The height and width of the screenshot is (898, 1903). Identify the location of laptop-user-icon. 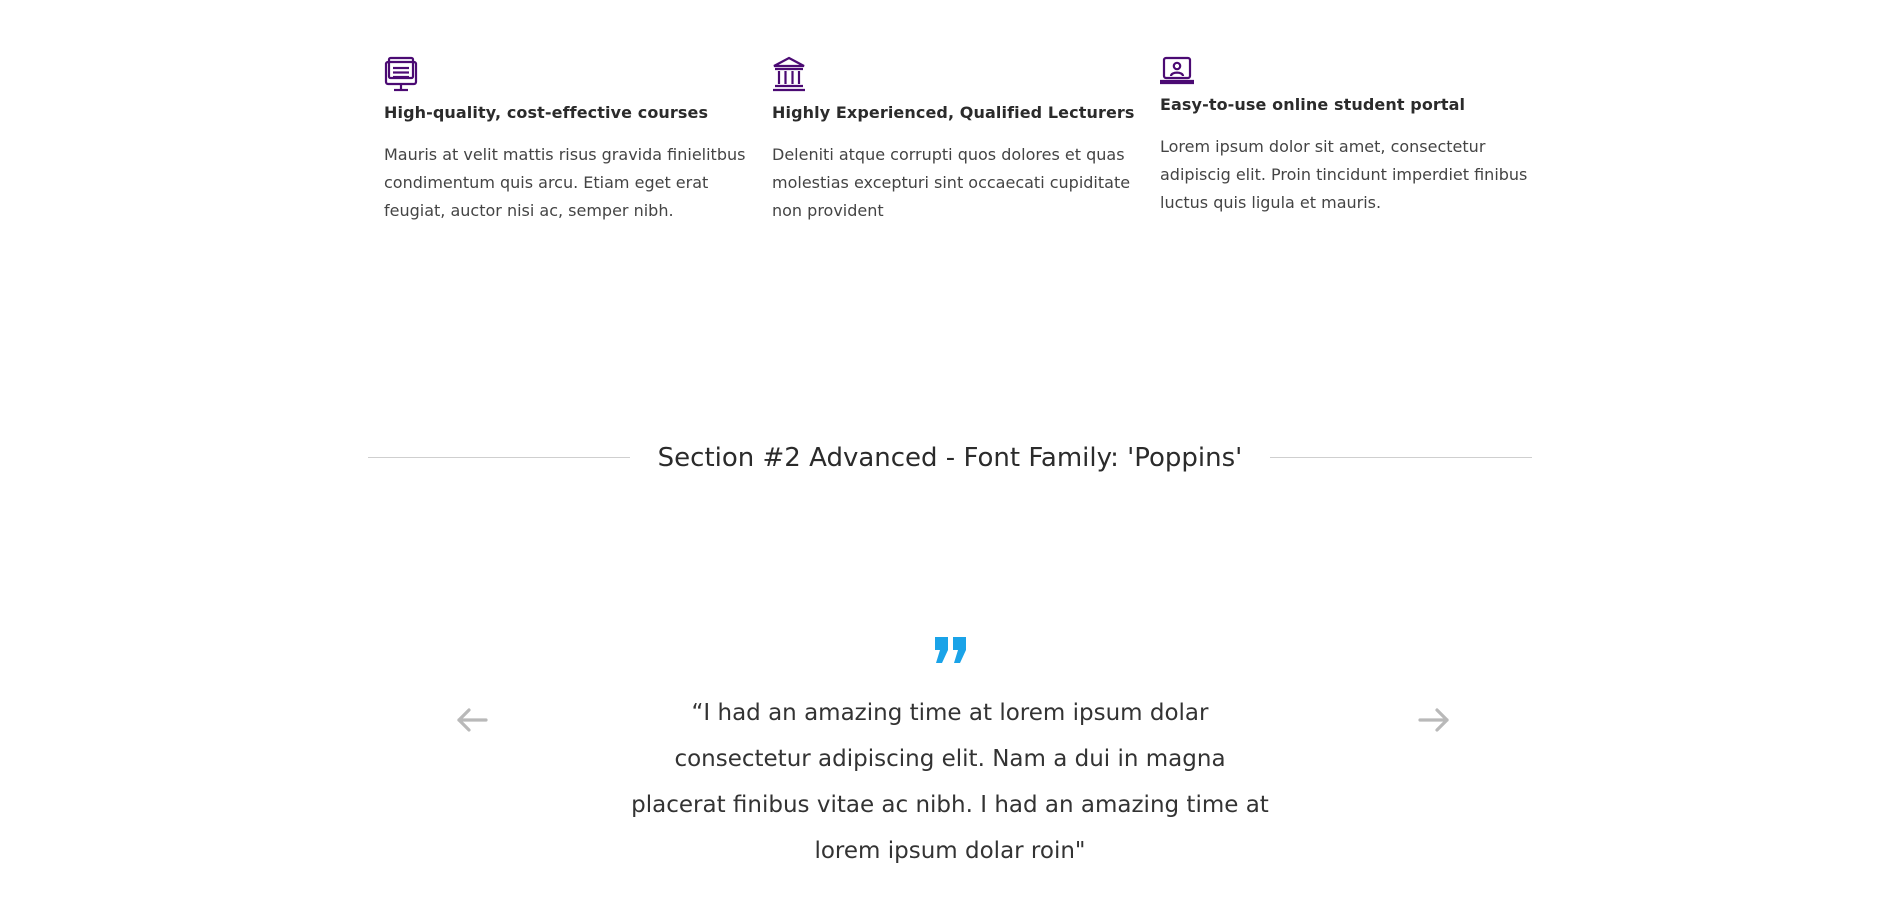
(1177, 71).